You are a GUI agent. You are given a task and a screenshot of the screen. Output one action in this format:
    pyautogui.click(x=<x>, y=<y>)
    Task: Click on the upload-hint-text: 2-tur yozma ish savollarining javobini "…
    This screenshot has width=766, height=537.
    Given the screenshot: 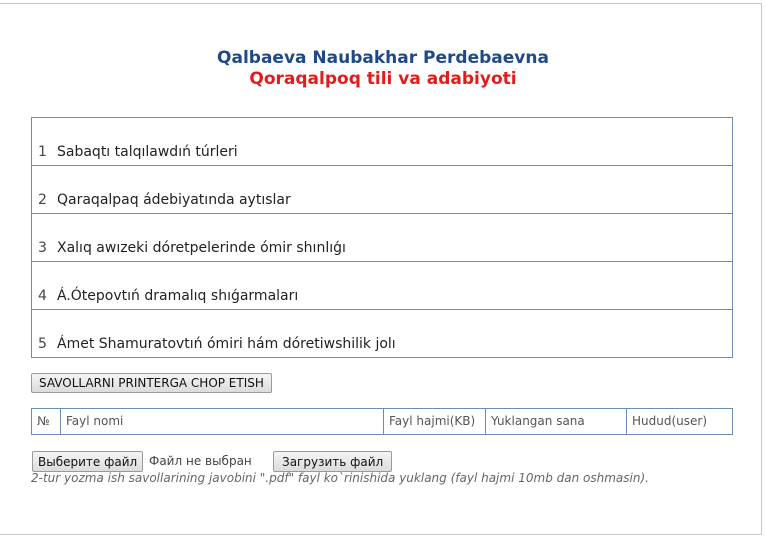 What is the action you would take?
    pyautogui.click(x=340, y=478)
    